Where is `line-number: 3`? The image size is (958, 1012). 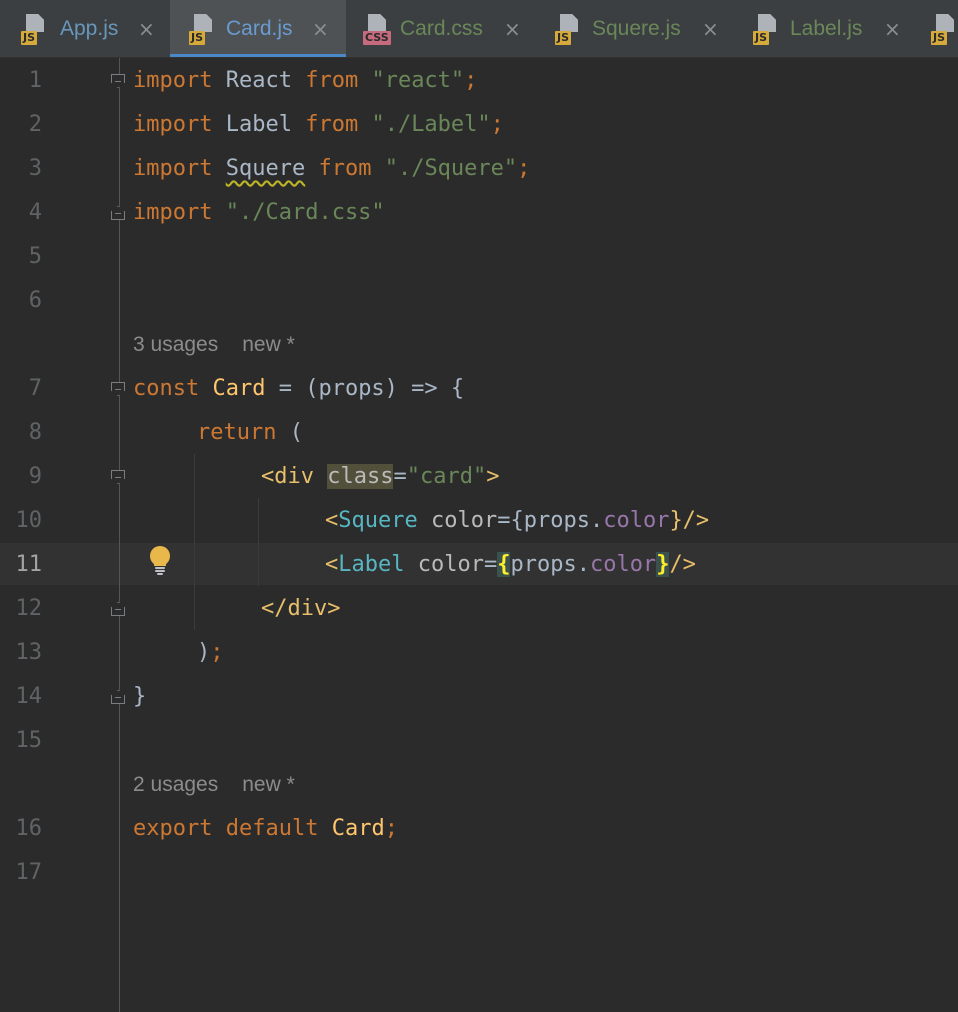
line-number: 3 is located at coordinates (35, 168).